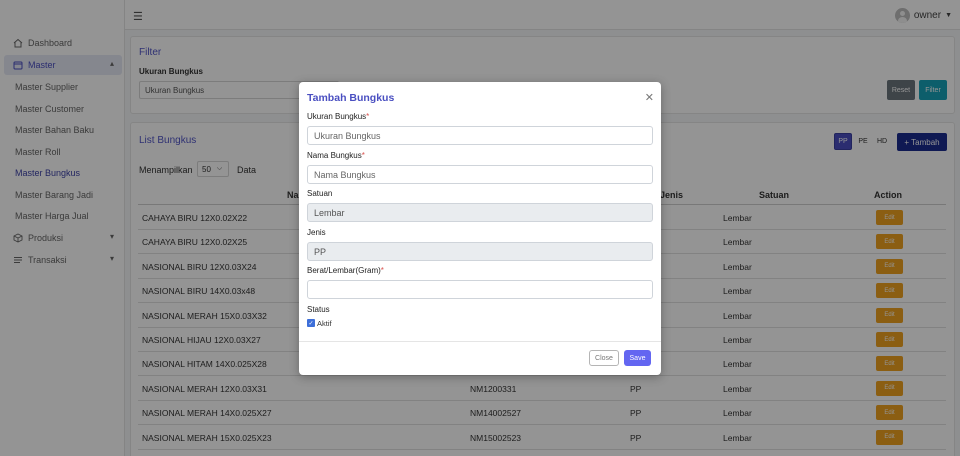 The image size is (960, 456). I want to click on status-checkbox-label: Aktif, so click(324, 323).